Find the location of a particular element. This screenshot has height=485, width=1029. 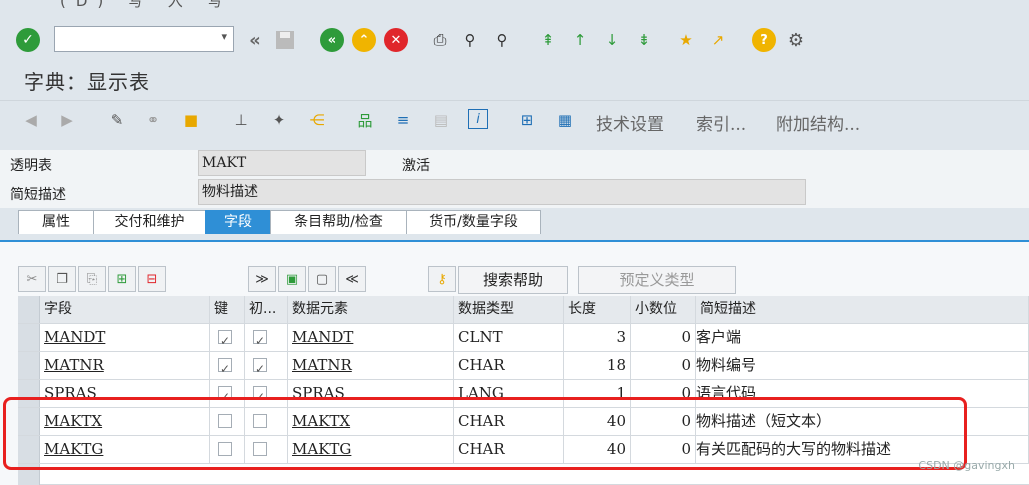

field-name-cell: MANDT is located at coordinates (125, 337).